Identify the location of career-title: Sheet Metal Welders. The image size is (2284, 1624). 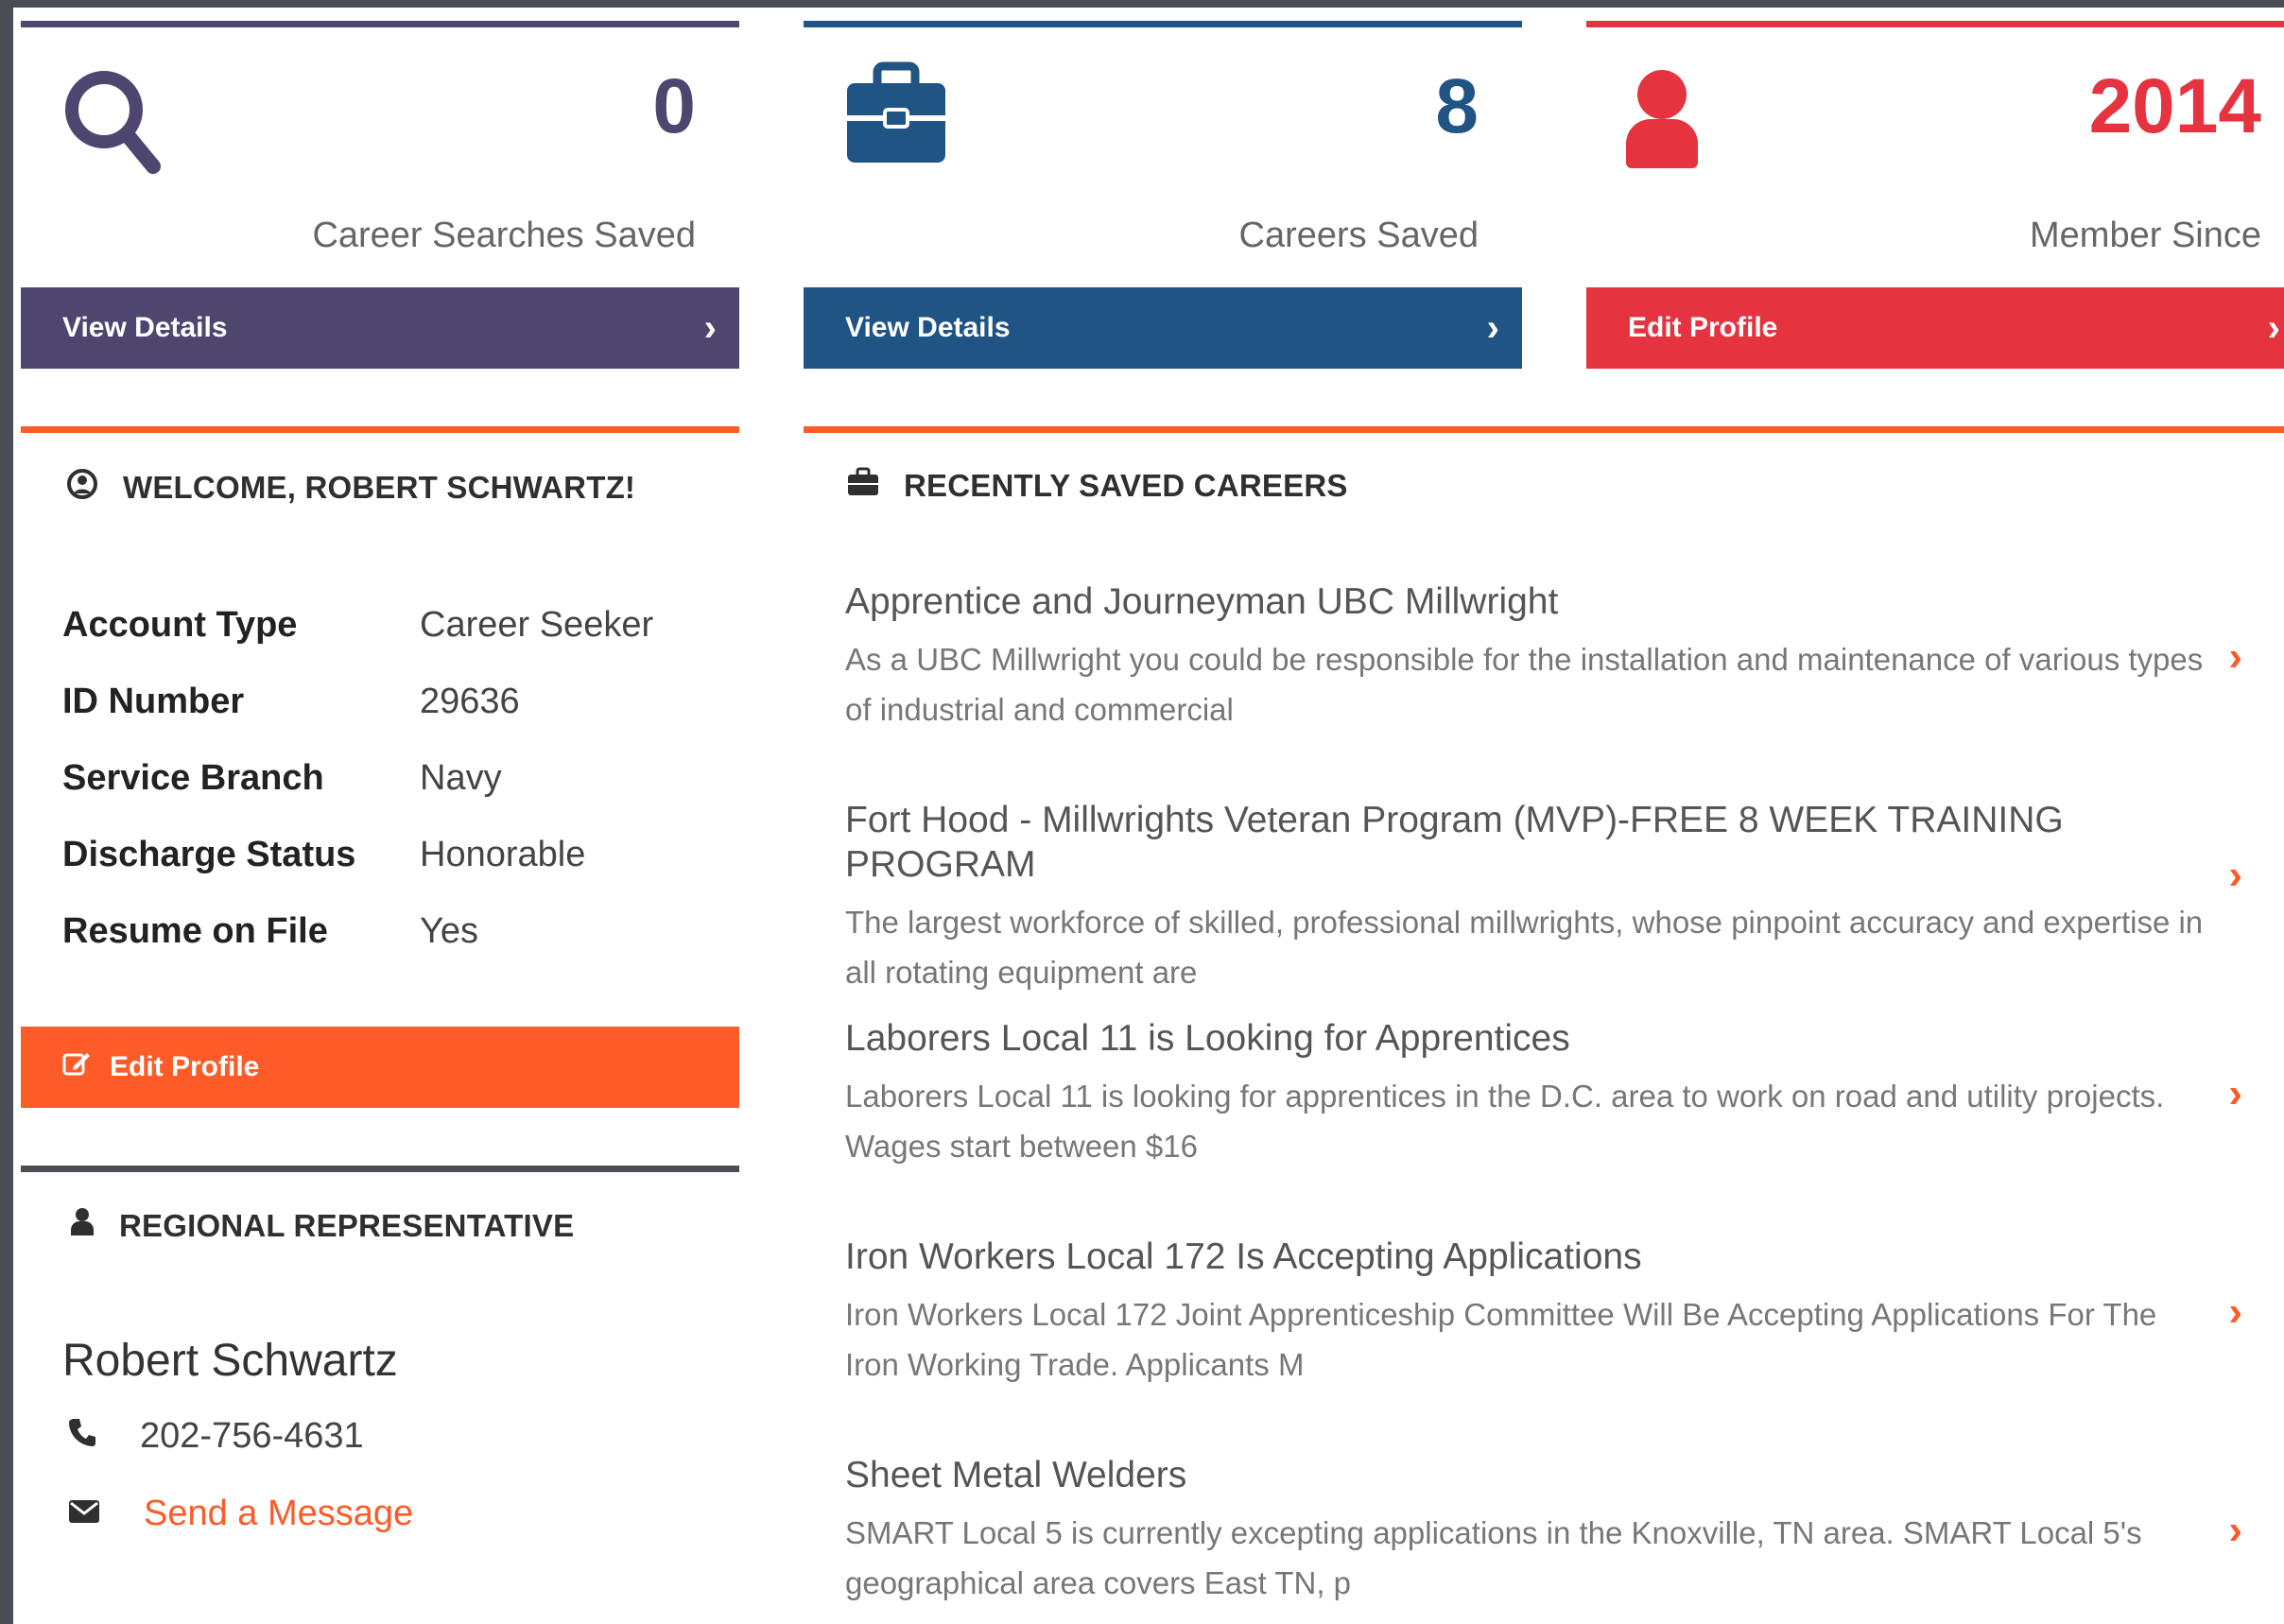
(1554, 1476).